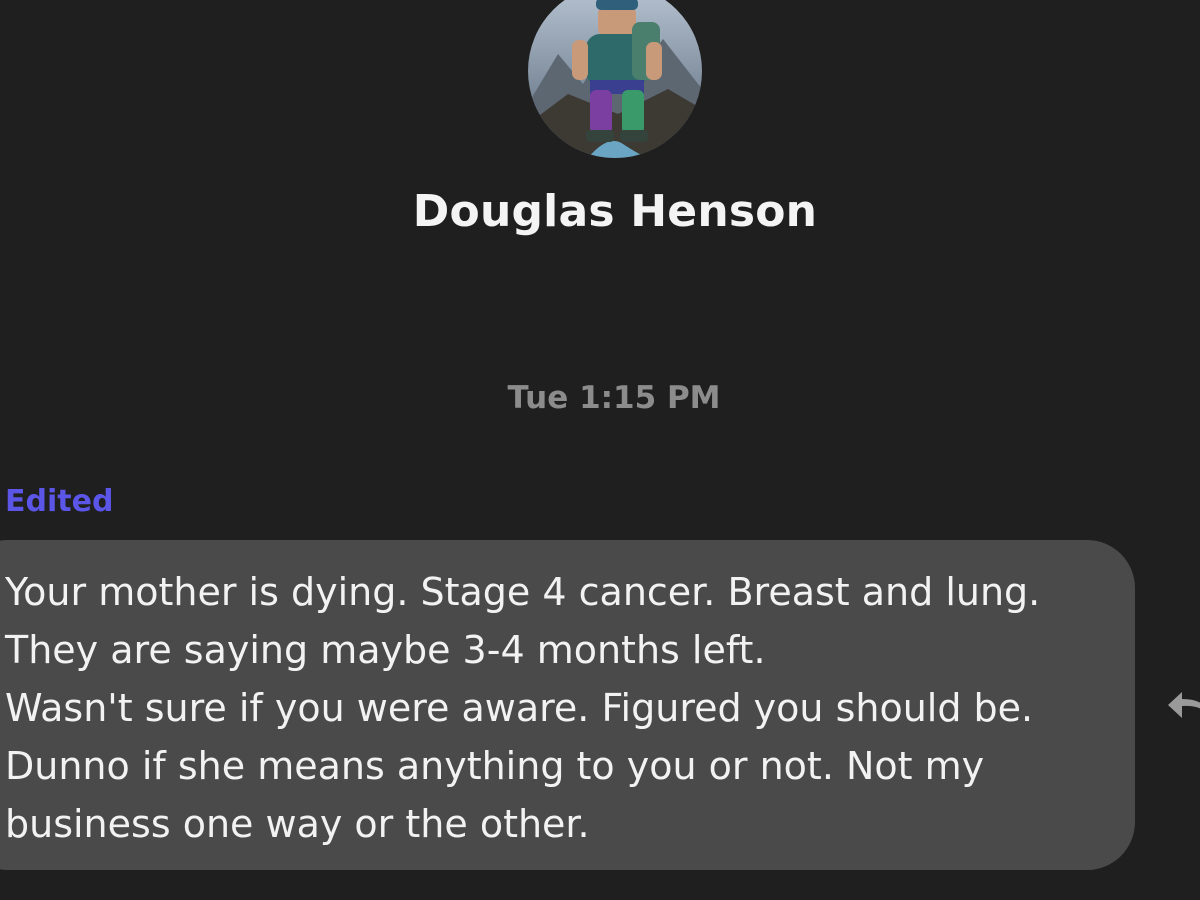 The image size is (1200, 900). Describe the element at coordinates (614, 398) in the screenshot. I see `message-timestamp: Tue 1:15 PM` at that location.